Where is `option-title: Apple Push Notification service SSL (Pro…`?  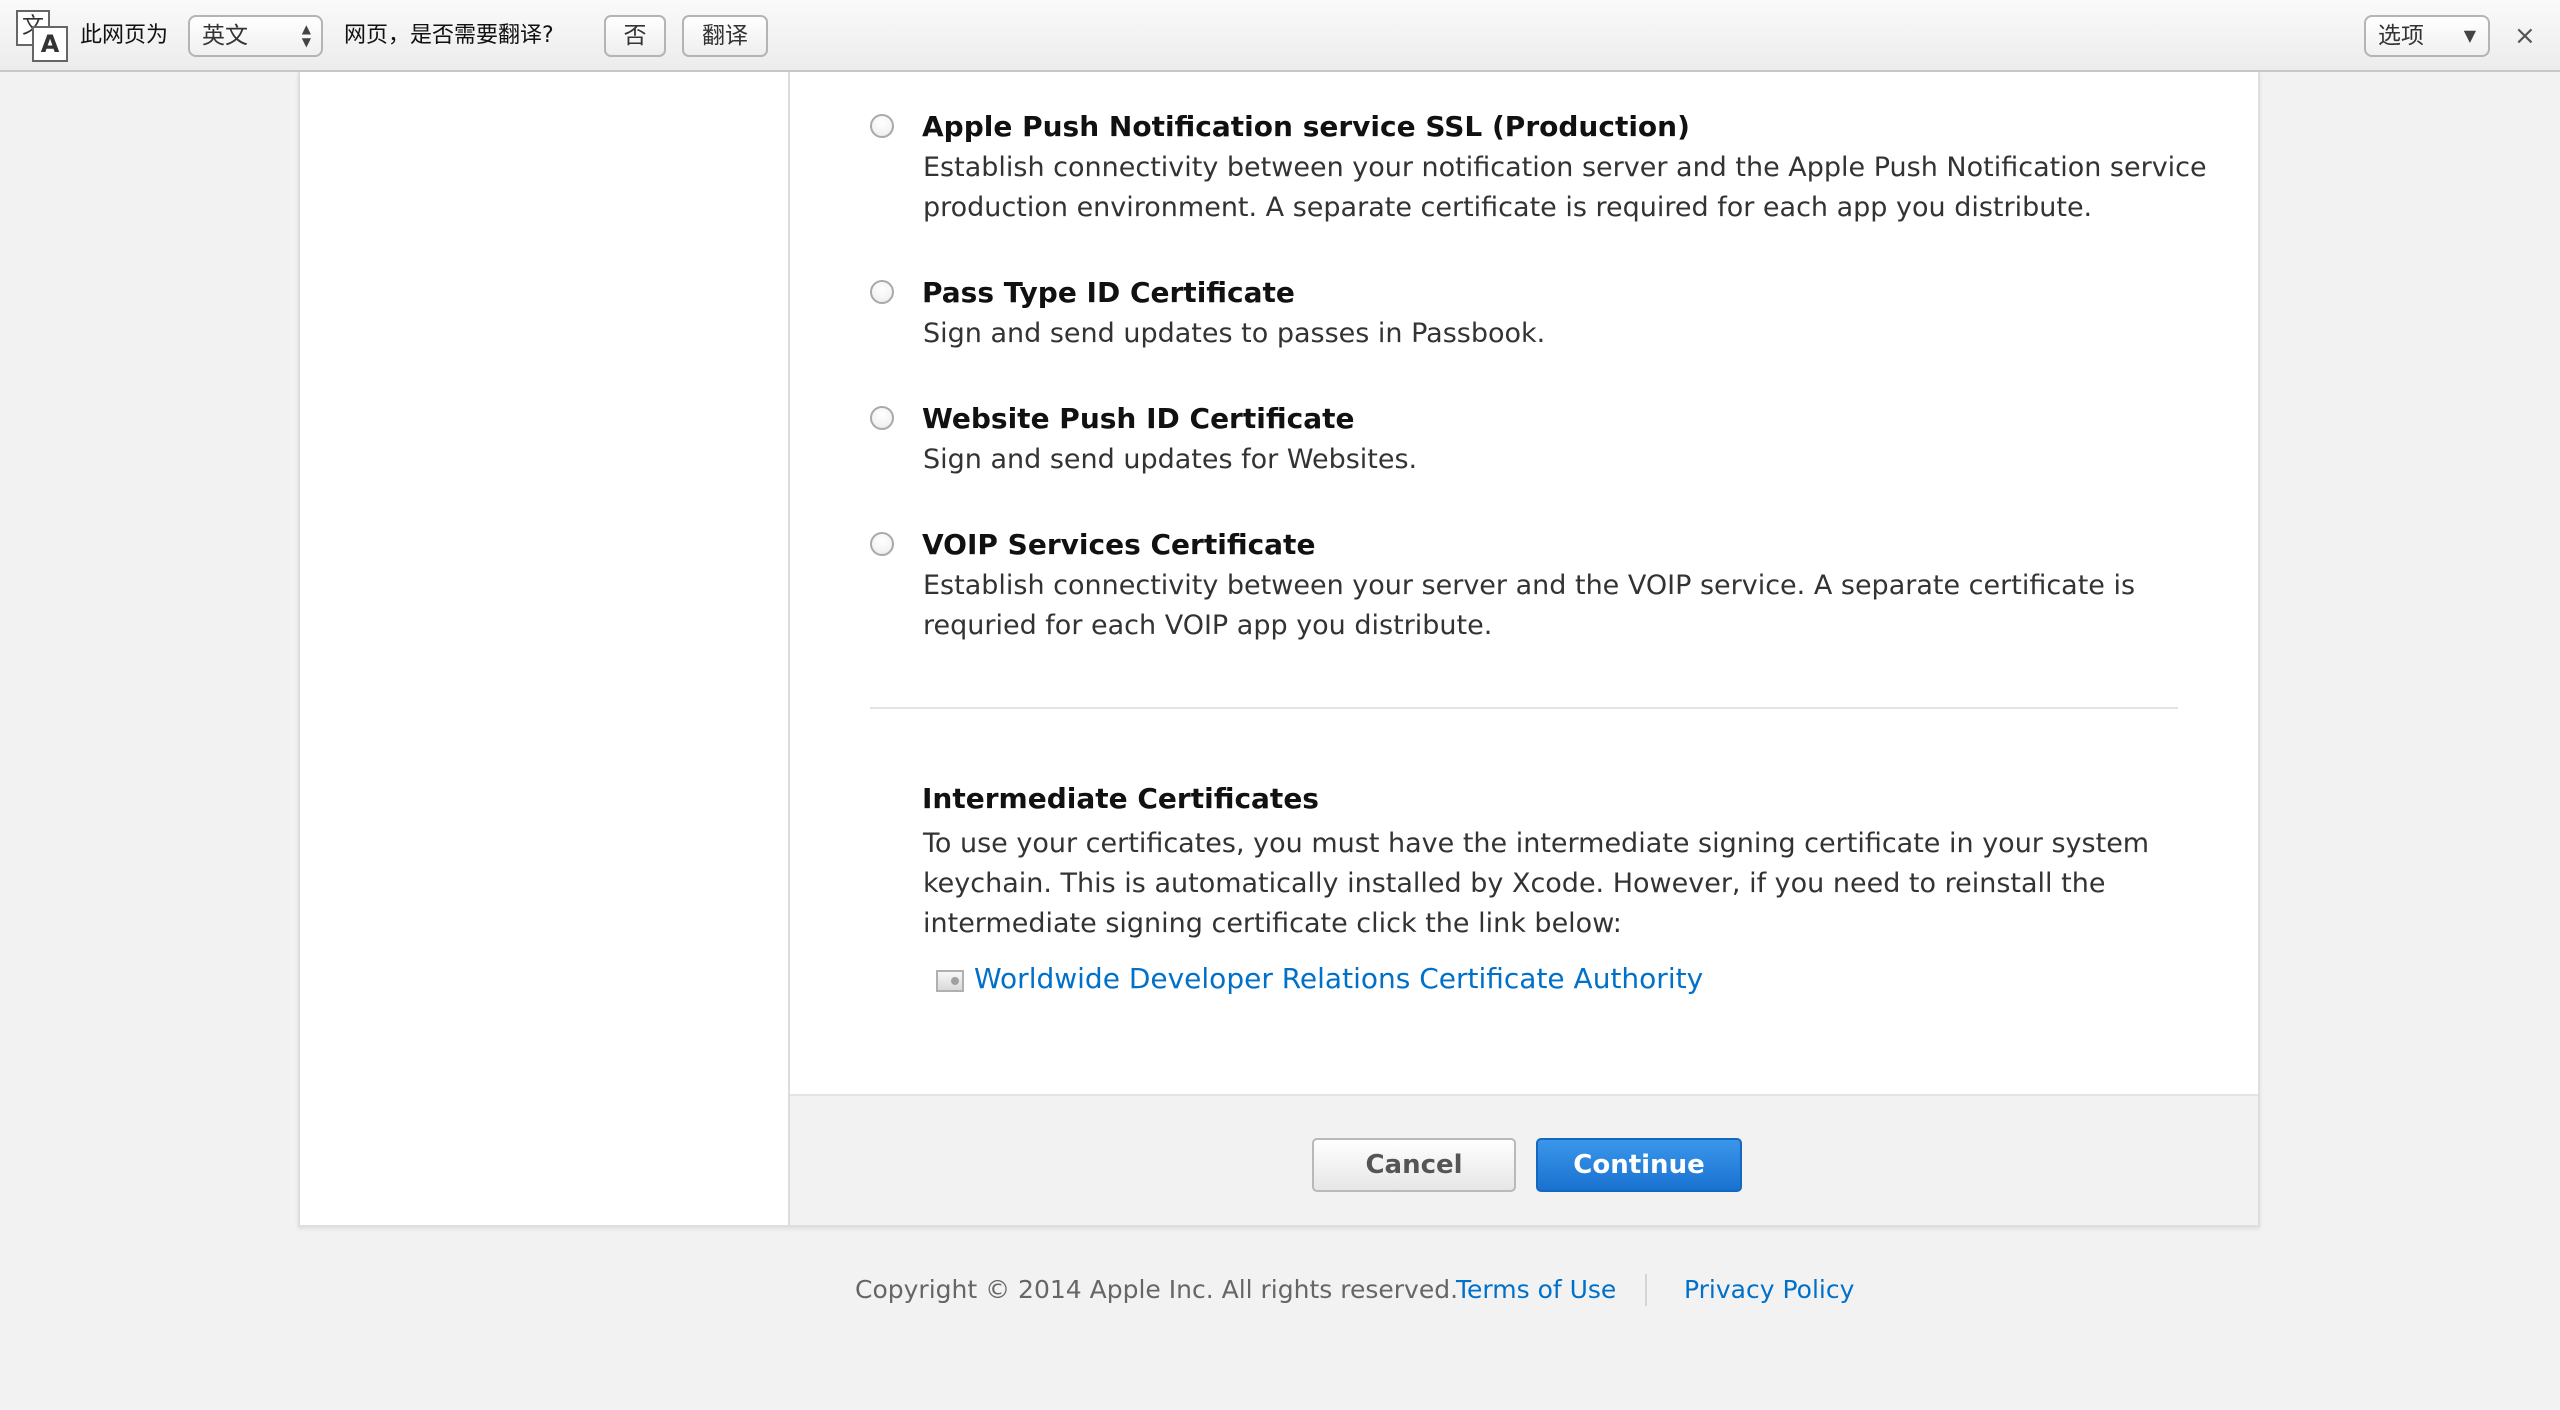
option-title: Apple Push Notification service SSL (Pro… is located at coordinates (1306, 126).